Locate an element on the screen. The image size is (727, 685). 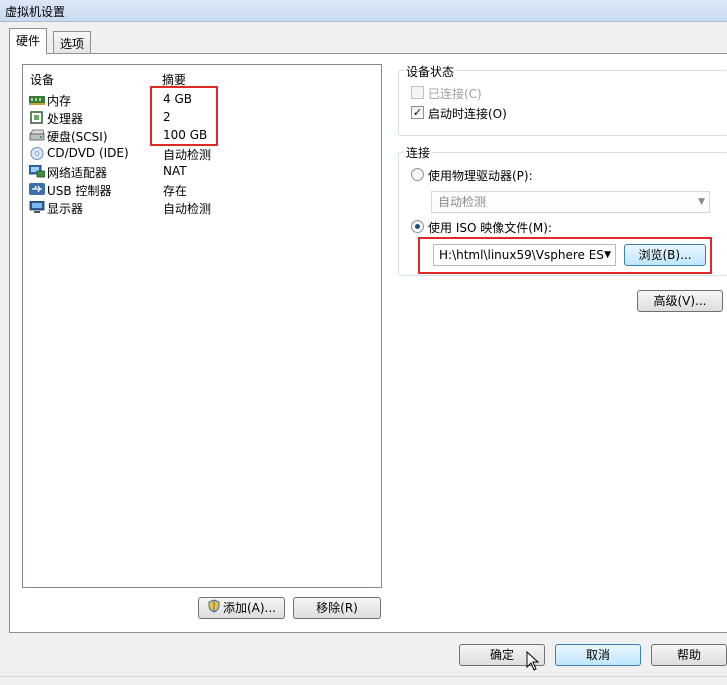
display-icon is located at coordinates (37, 207).